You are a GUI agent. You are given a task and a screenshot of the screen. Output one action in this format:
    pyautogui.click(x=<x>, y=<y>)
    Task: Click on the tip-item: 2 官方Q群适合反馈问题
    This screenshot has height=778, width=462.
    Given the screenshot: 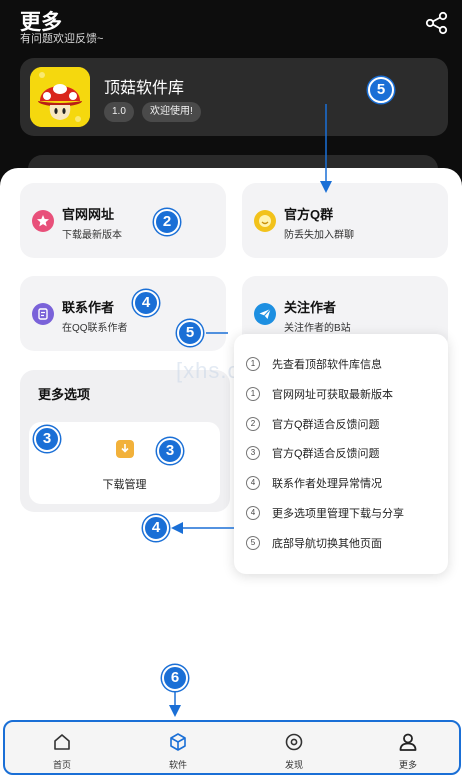 What is the action you would take?
    pyautogui.click(x=313, y=424)
    